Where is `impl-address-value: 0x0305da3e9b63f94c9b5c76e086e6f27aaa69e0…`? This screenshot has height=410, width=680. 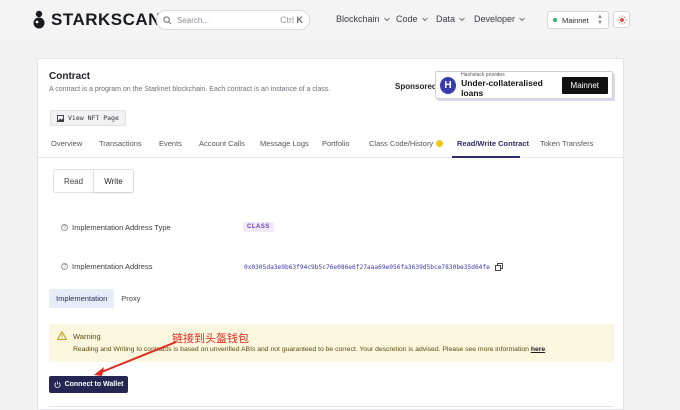 impl-address-value: 0x0305da3e9b63f94c9b5c76e086e6f27aaa69e0… is located at coordinates (373, 267).